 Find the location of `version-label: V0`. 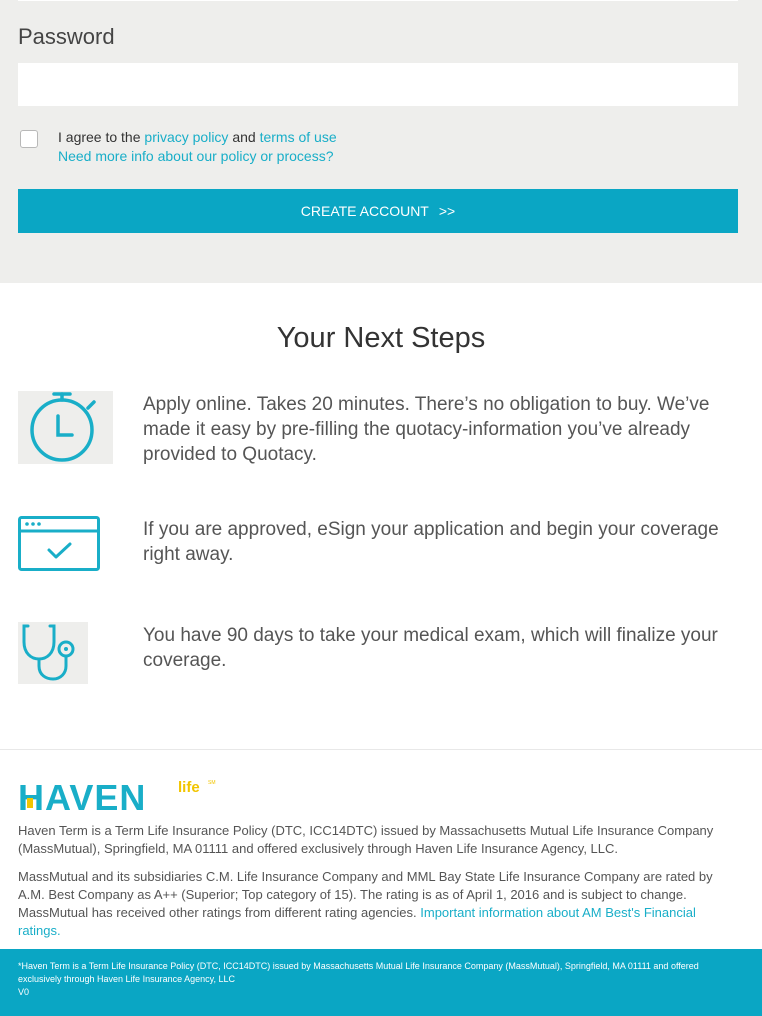

version-label: V0 is located at coordinates (24, 992).